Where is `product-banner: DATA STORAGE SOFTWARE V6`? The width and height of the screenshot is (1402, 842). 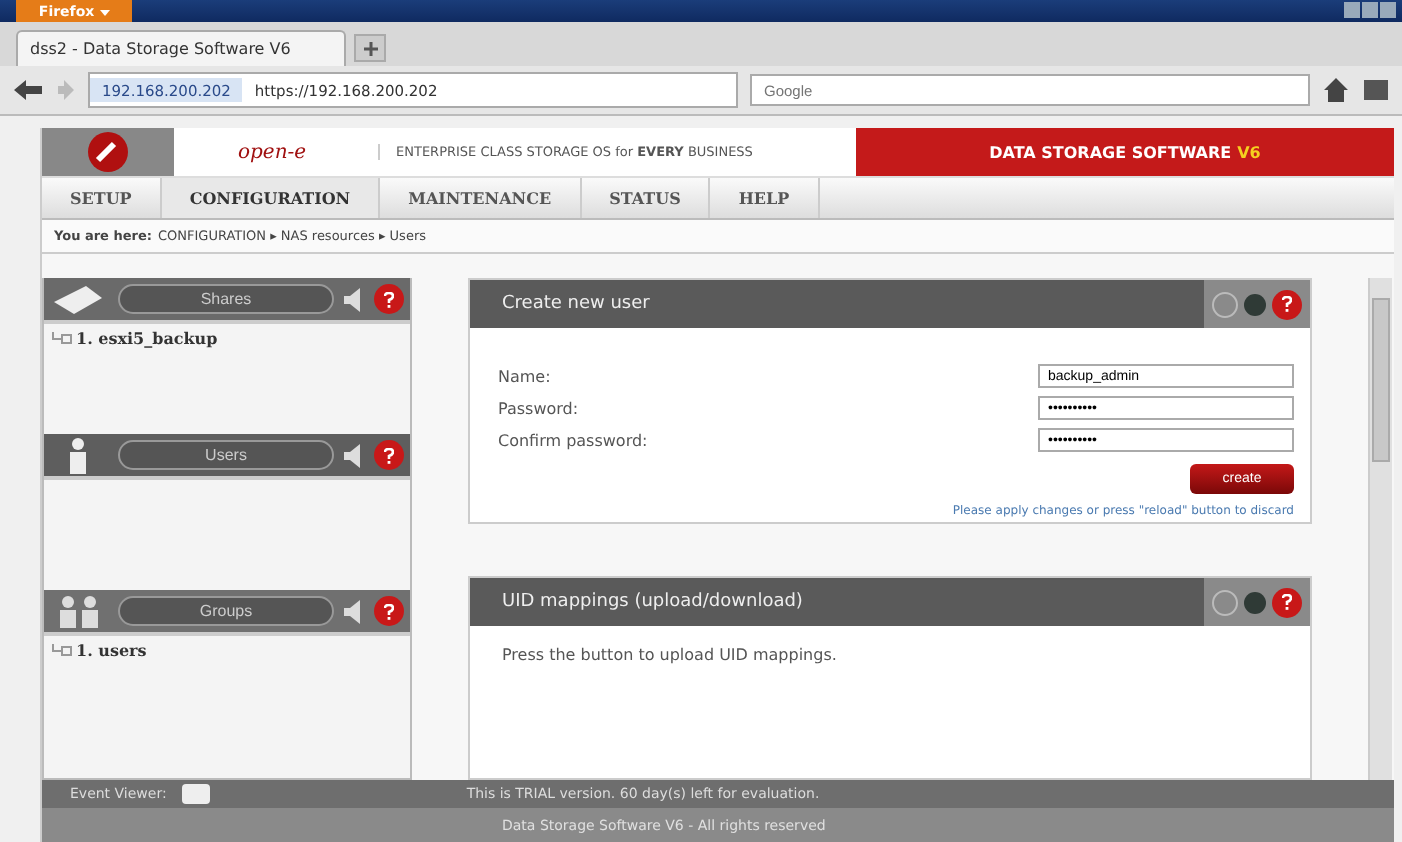 product-banner: DATA STORAGE SOFTWARE V6 is located at coordinates (1125, 152).